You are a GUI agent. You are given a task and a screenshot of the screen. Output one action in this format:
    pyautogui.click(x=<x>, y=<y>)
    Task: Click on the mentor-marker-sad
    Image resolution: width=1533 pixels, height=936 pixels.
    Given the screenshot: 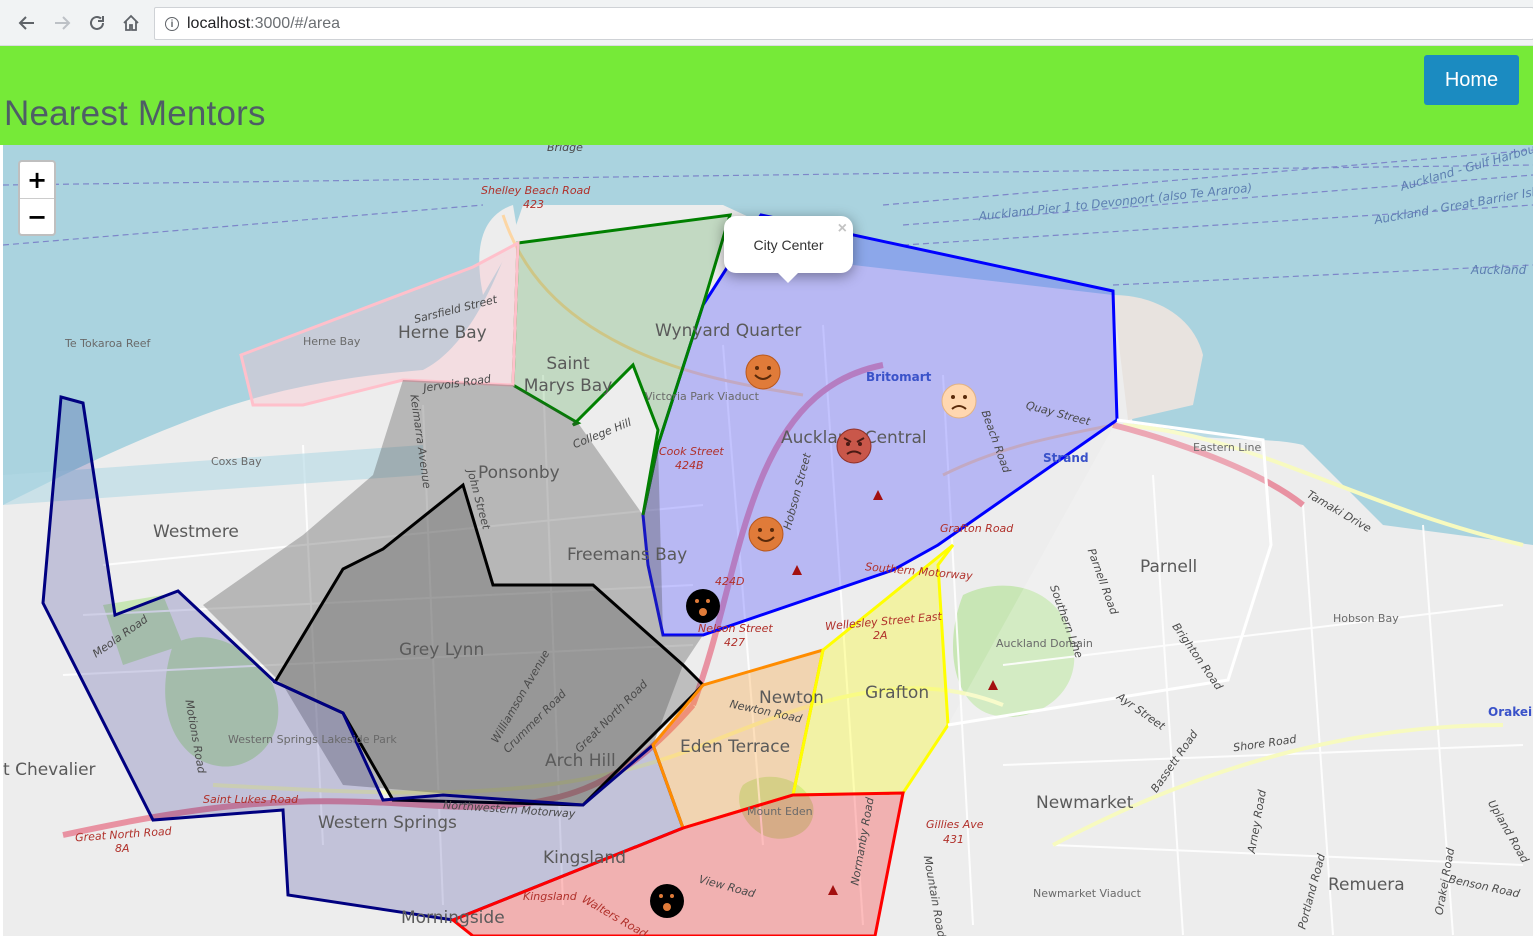 What is the action you would take?
    pyautogui.click(x=959, y=401)
    